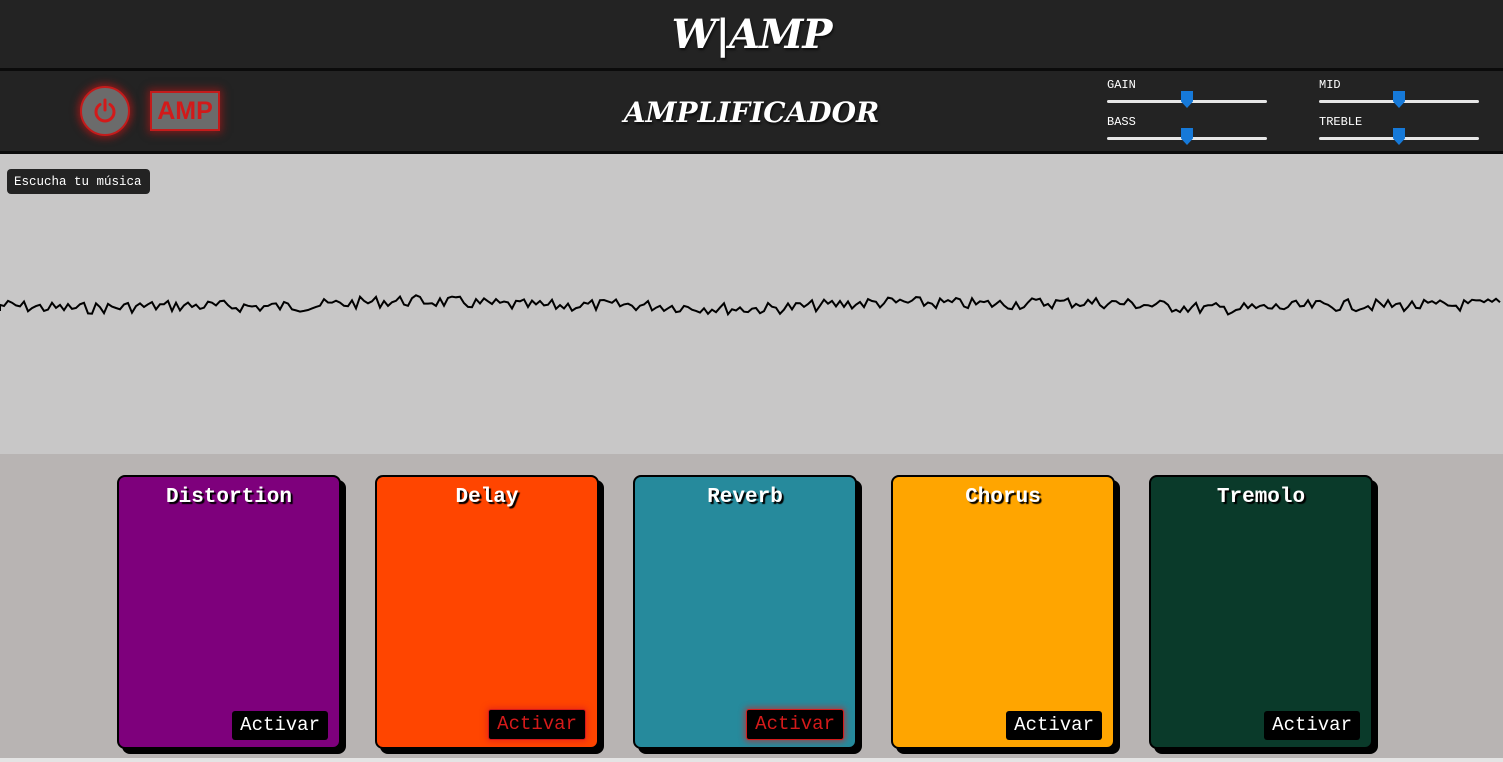 The width and height of the screenshot is (1503, 762). What do you see at coordinates (1003, 612) in the screenshot?
I see `pedal-chorus: Chorus Activar` at bounding box center [1003, 612].